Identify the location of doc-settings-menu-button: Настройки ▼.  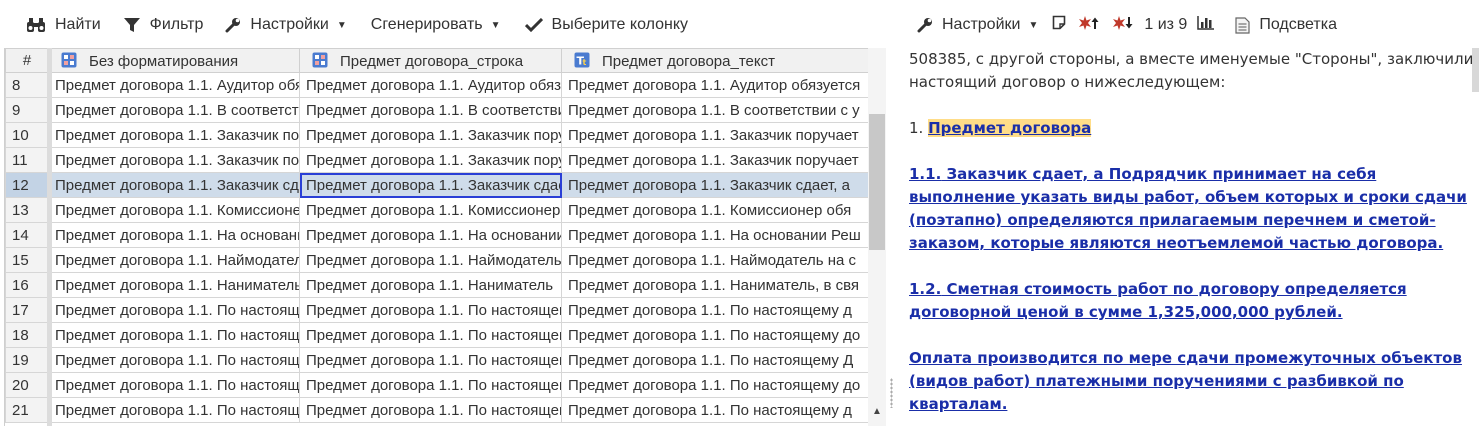
(977, 25).